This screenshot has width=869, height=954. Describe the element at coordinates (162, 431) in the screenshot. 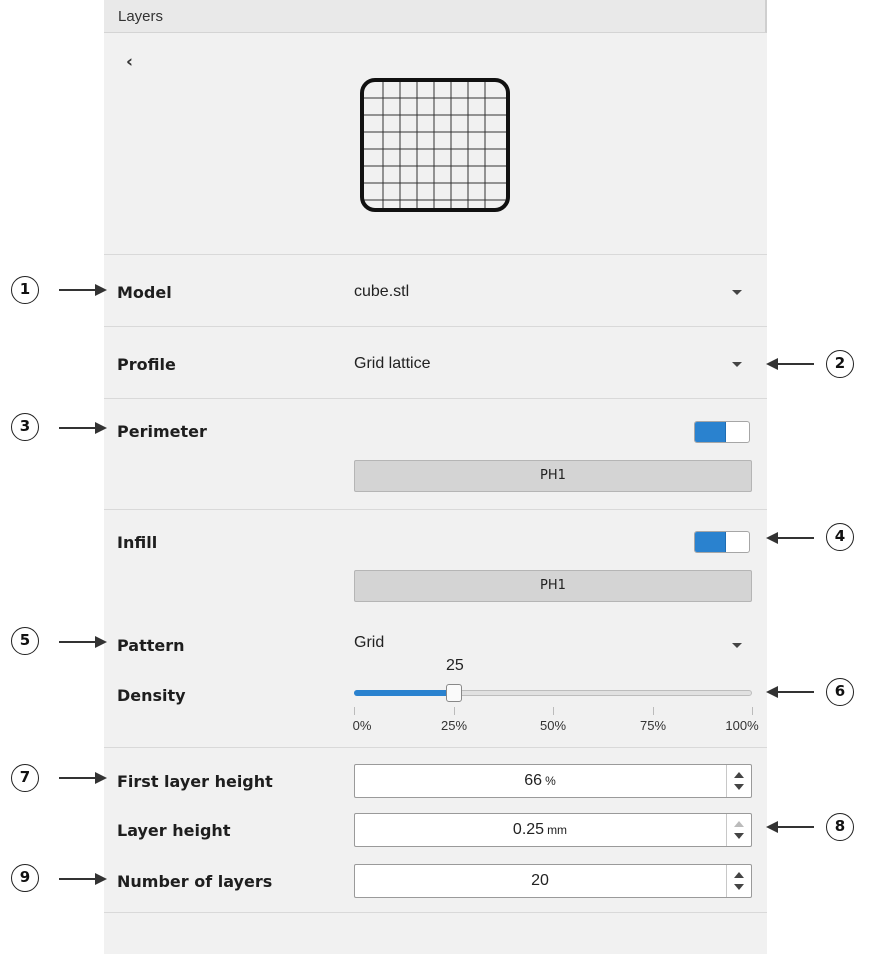

I see `perimeter-label: Perimeter` at that location.